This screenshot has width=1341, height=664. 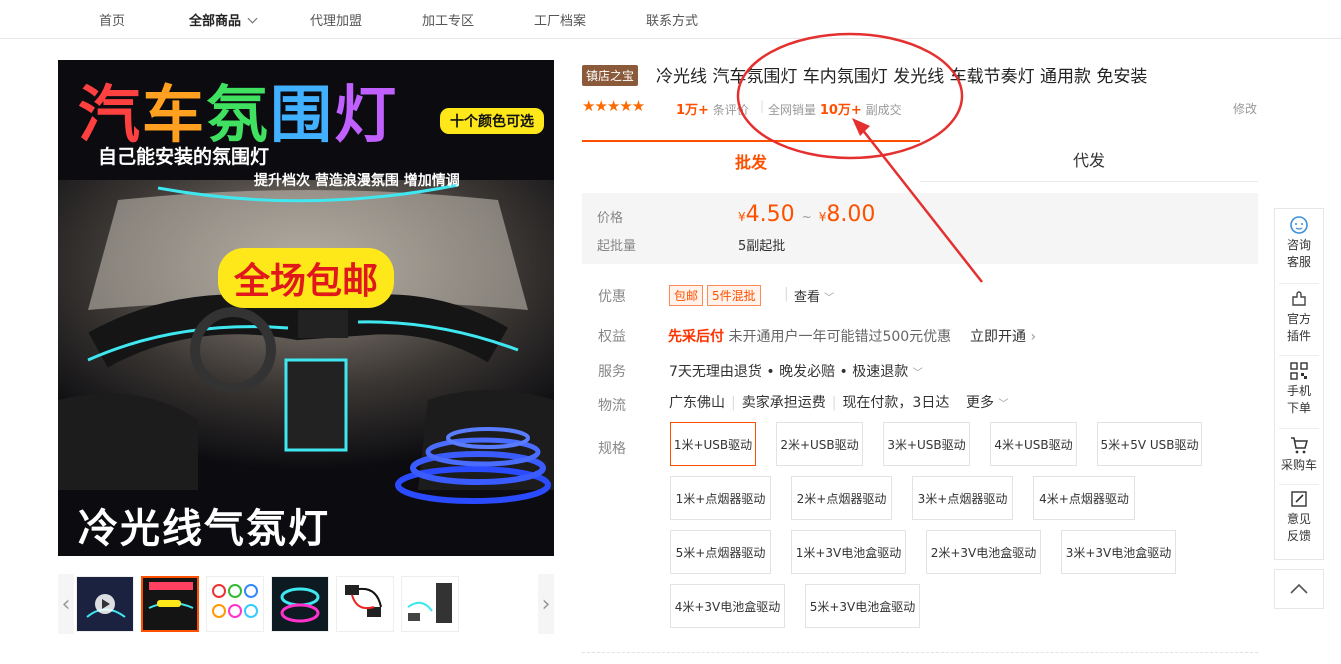 What do you see at coordinates (1084, 498) in the screenshot?
I see `spec-option: 4米+点烟器驱动` at bounding box center [1084, 498].